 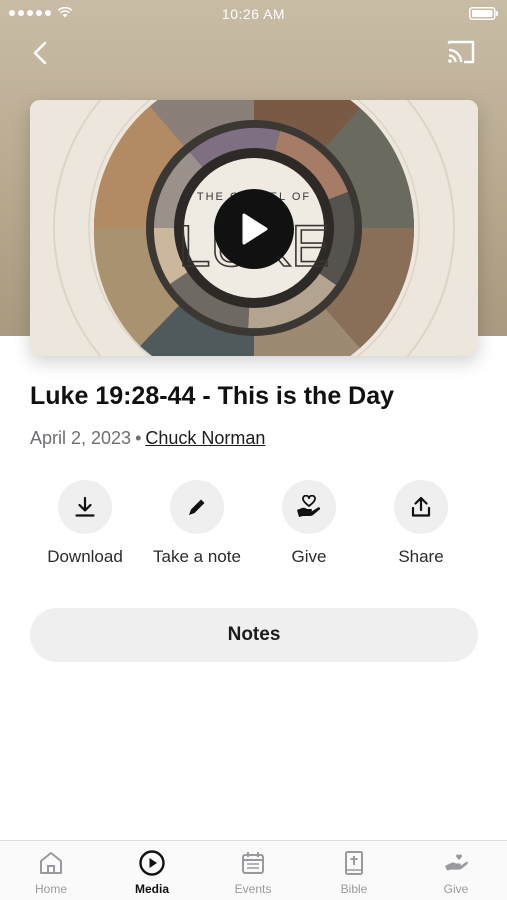 I want to click on play-button, so click(x=254, y=229).